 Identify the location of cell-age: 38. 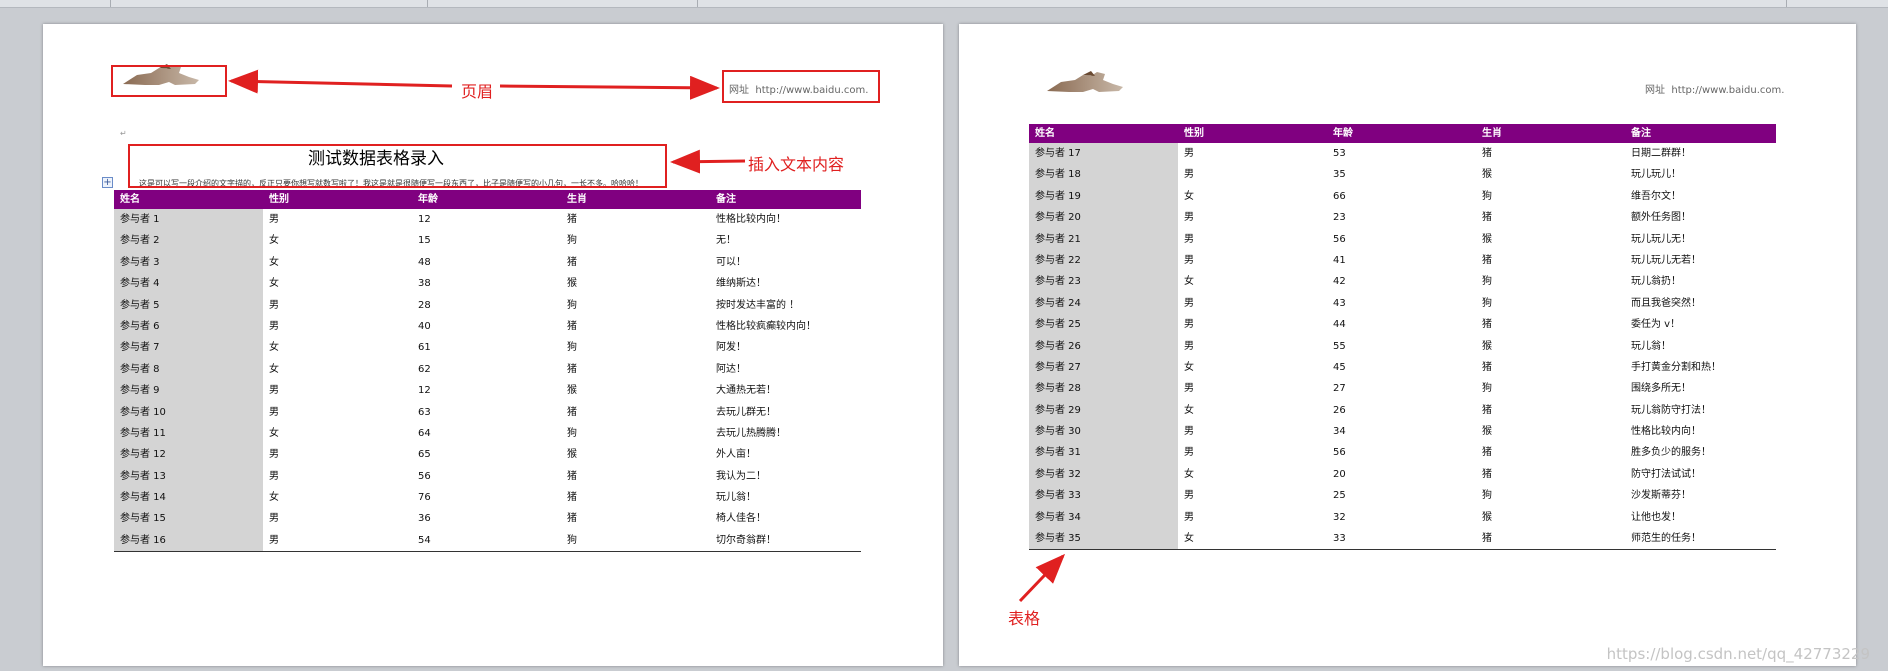
(486, 283).